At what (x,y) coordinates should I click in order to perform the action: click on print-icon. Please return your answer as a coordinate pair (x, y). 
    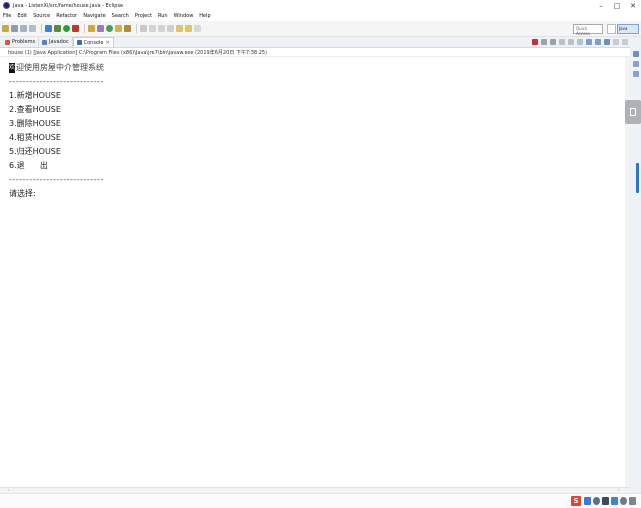
    Looking at the image, I should click on (32, 28).